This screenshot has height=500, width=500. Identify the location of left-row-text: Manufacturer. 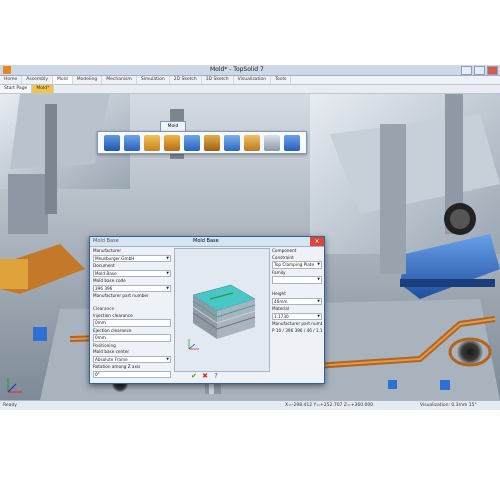
(107, 250).